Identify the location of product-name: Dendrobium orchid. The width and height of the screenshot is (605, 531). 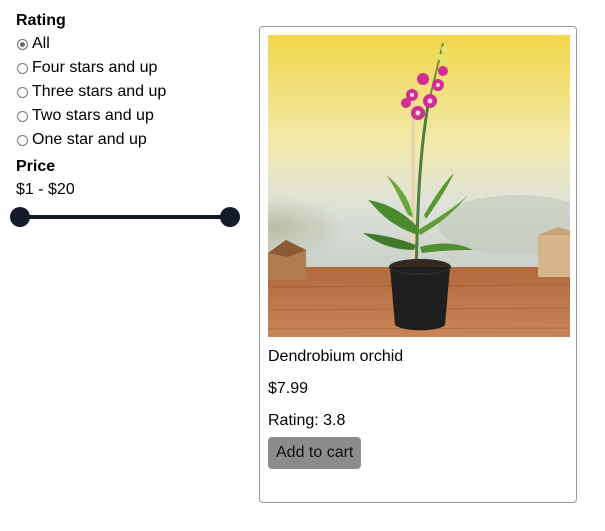
(336, 356).